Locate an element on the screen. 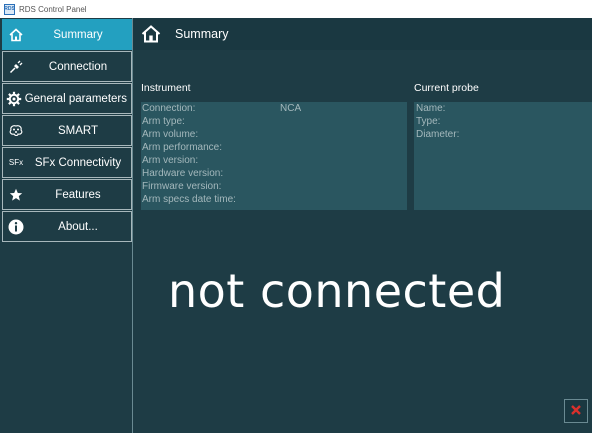 The image size is (592, 433). field-value-connection: NCA is located at coordinates (291, 108).